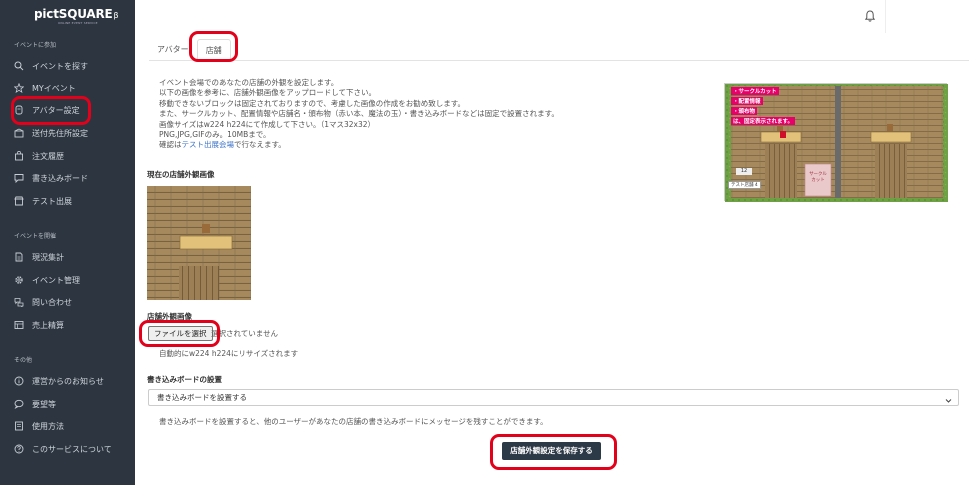 This screenshot has height=485, width=980. Describe the element at coordinates (52, 201) in the screenshot. I see `sidebar-item-label: テスト出展` at that location.